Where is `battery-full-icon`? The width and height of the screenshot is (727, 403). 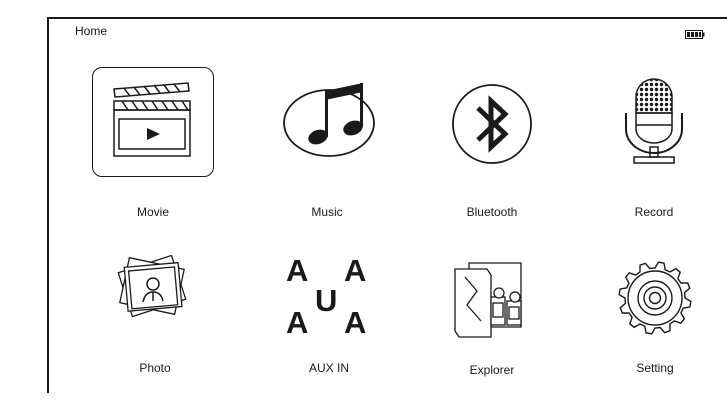
battery-full-icon is located at coordinates (695, 34).